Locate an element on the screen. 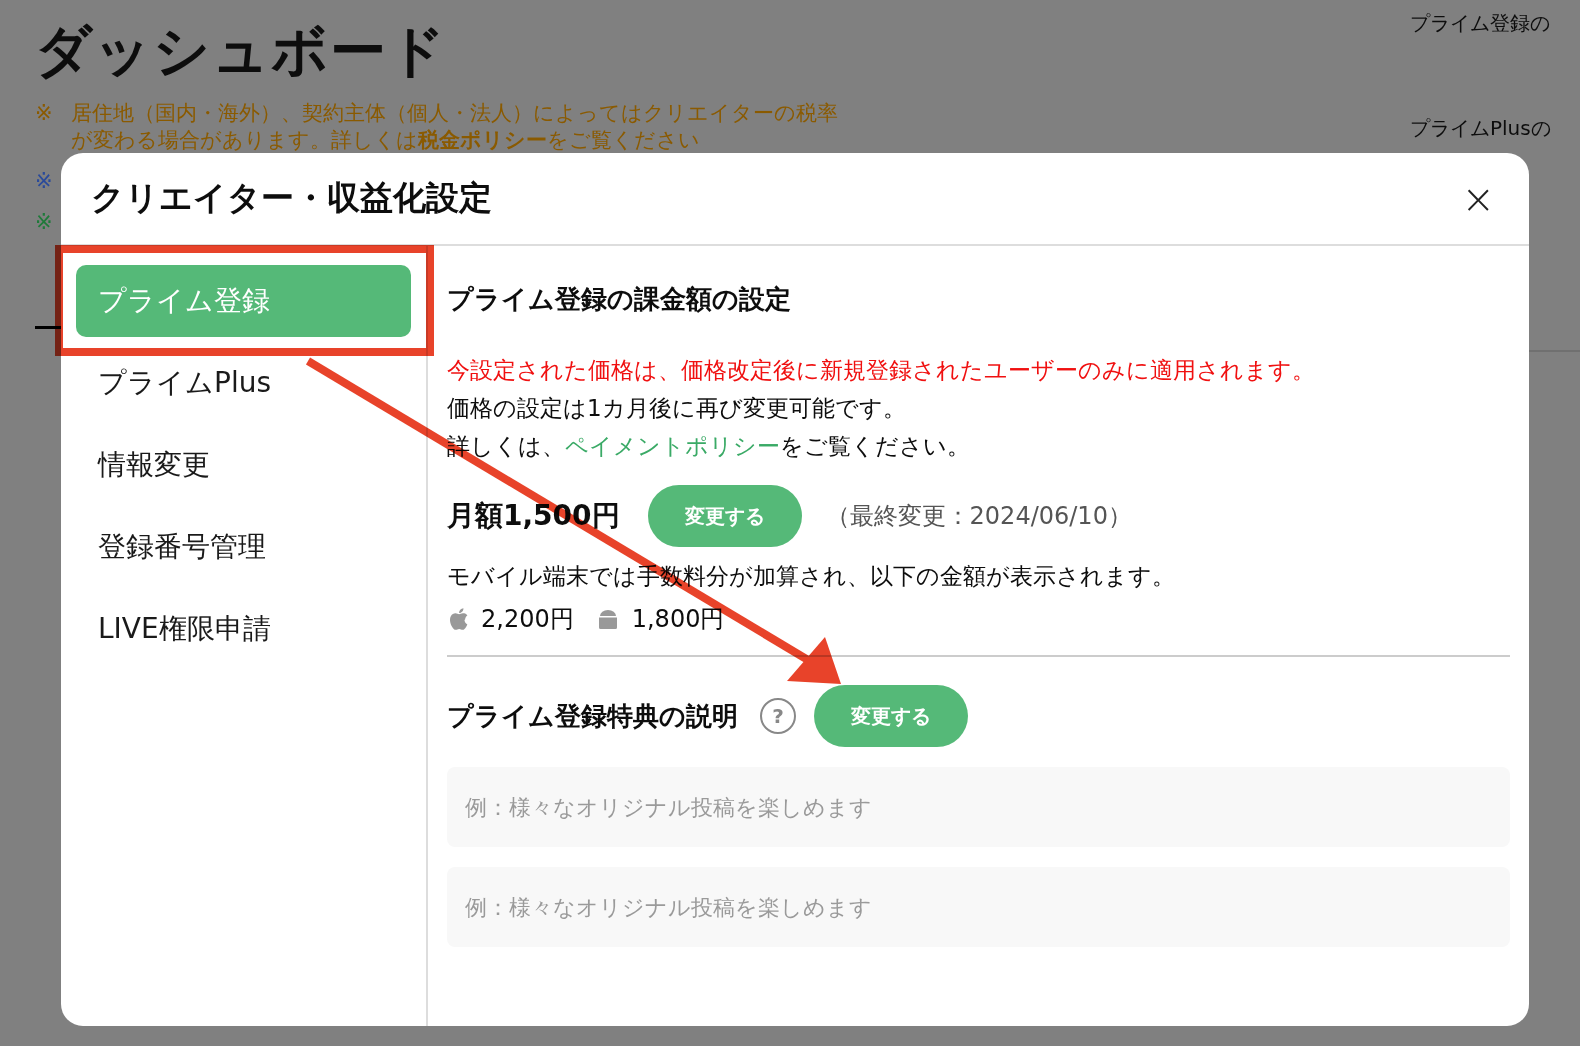  page-title: ダッシュボード is located at coordinates (241, 51).